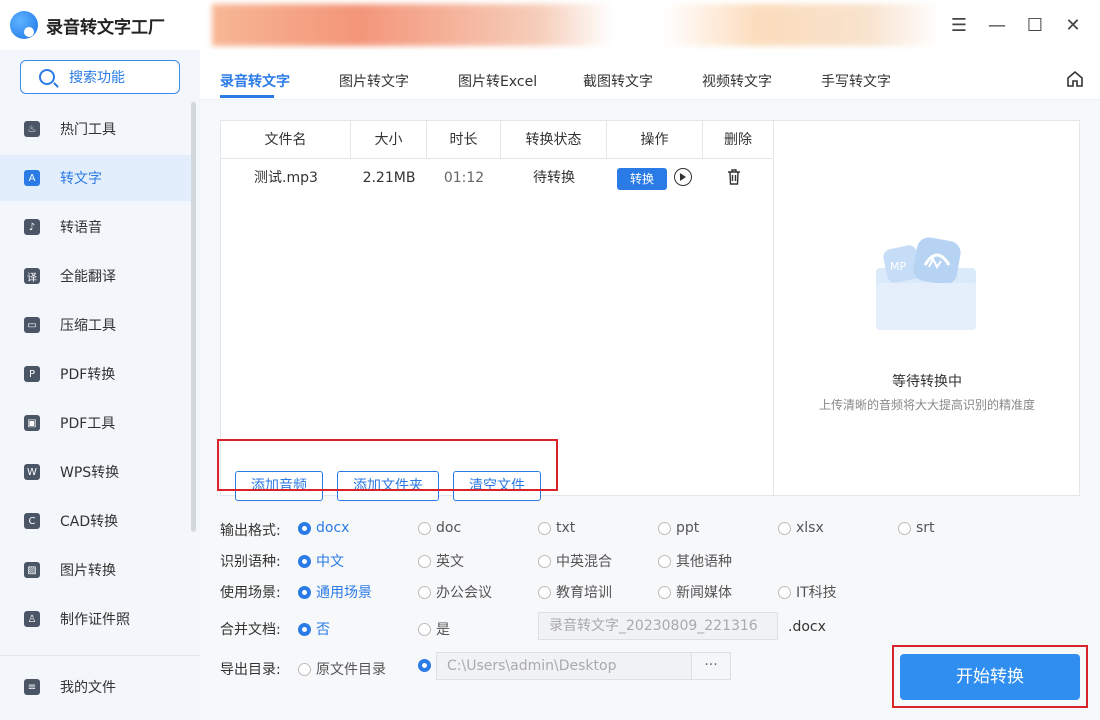 Image resolution: width=1100 pixels, height=720 pixels. I want to click on tab-screenshot-to-text: 截图转文字, so click(618, 81).